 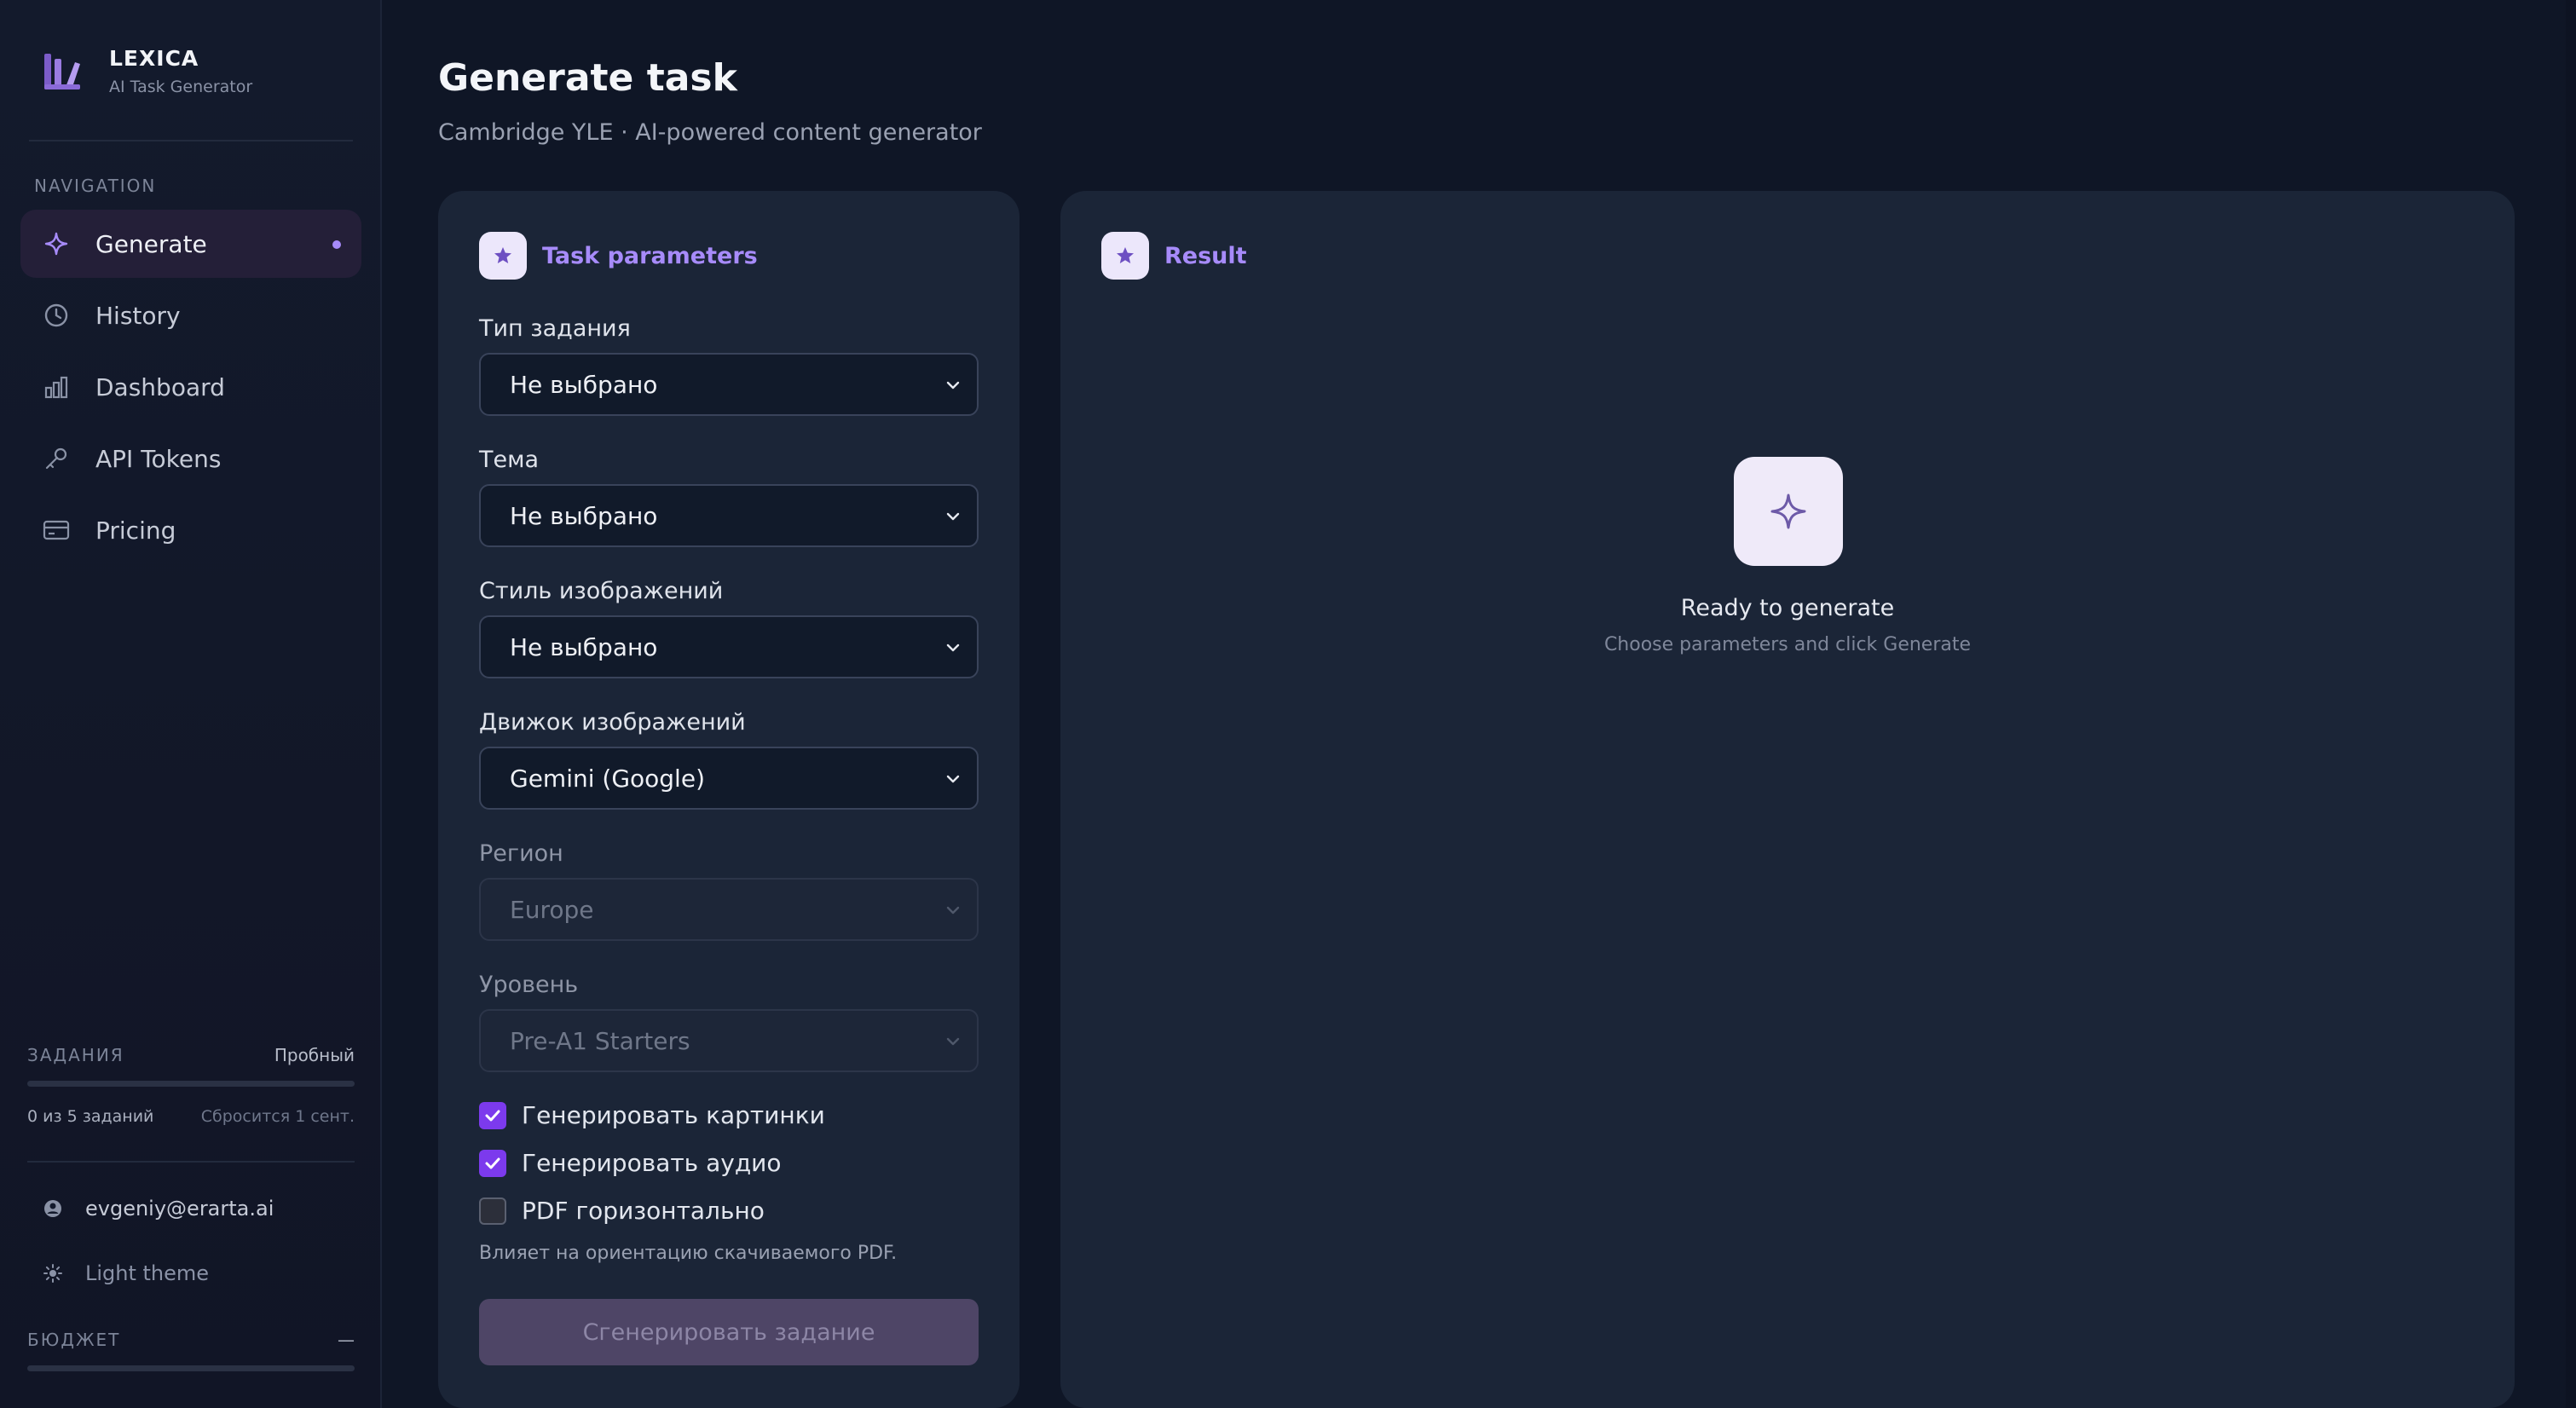 I want to click on theme-toggle: Light theme, so click(x=125, y=1273).